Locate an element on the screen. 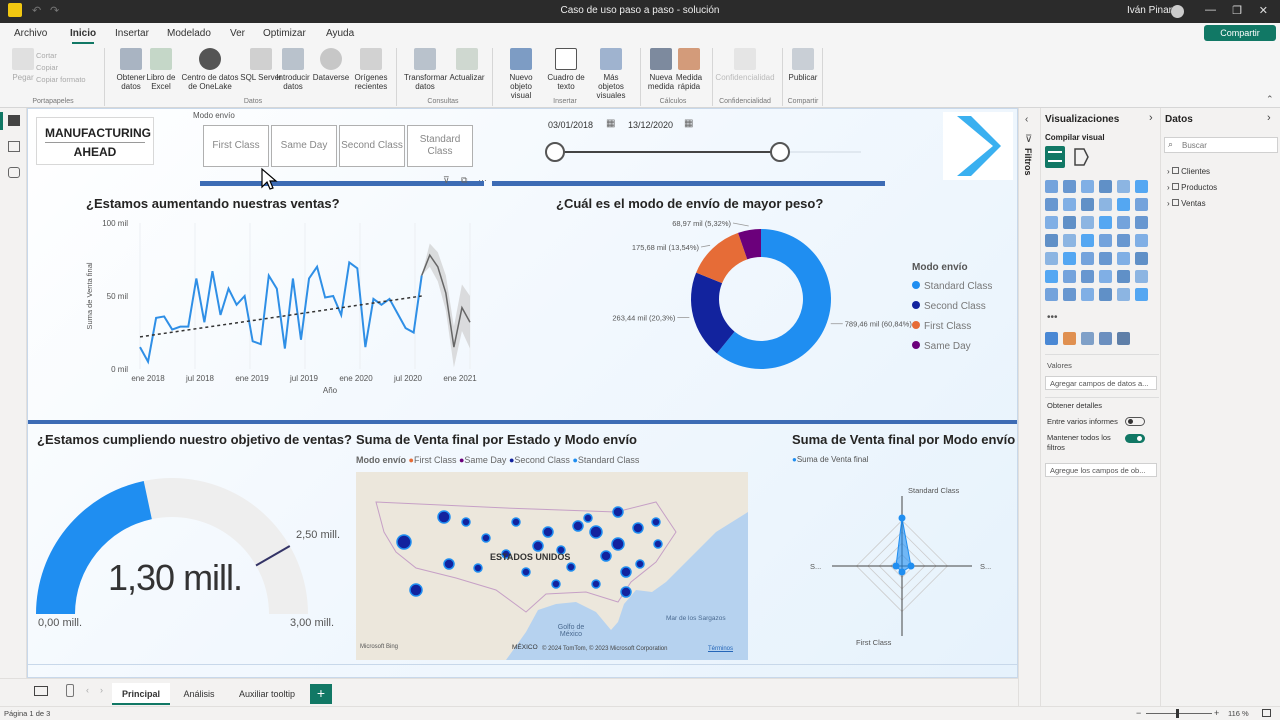 The width and height of the screenshot is (1280, 720). more-visuals-button: Más objetos visuales is located at coordinates (611, 74).